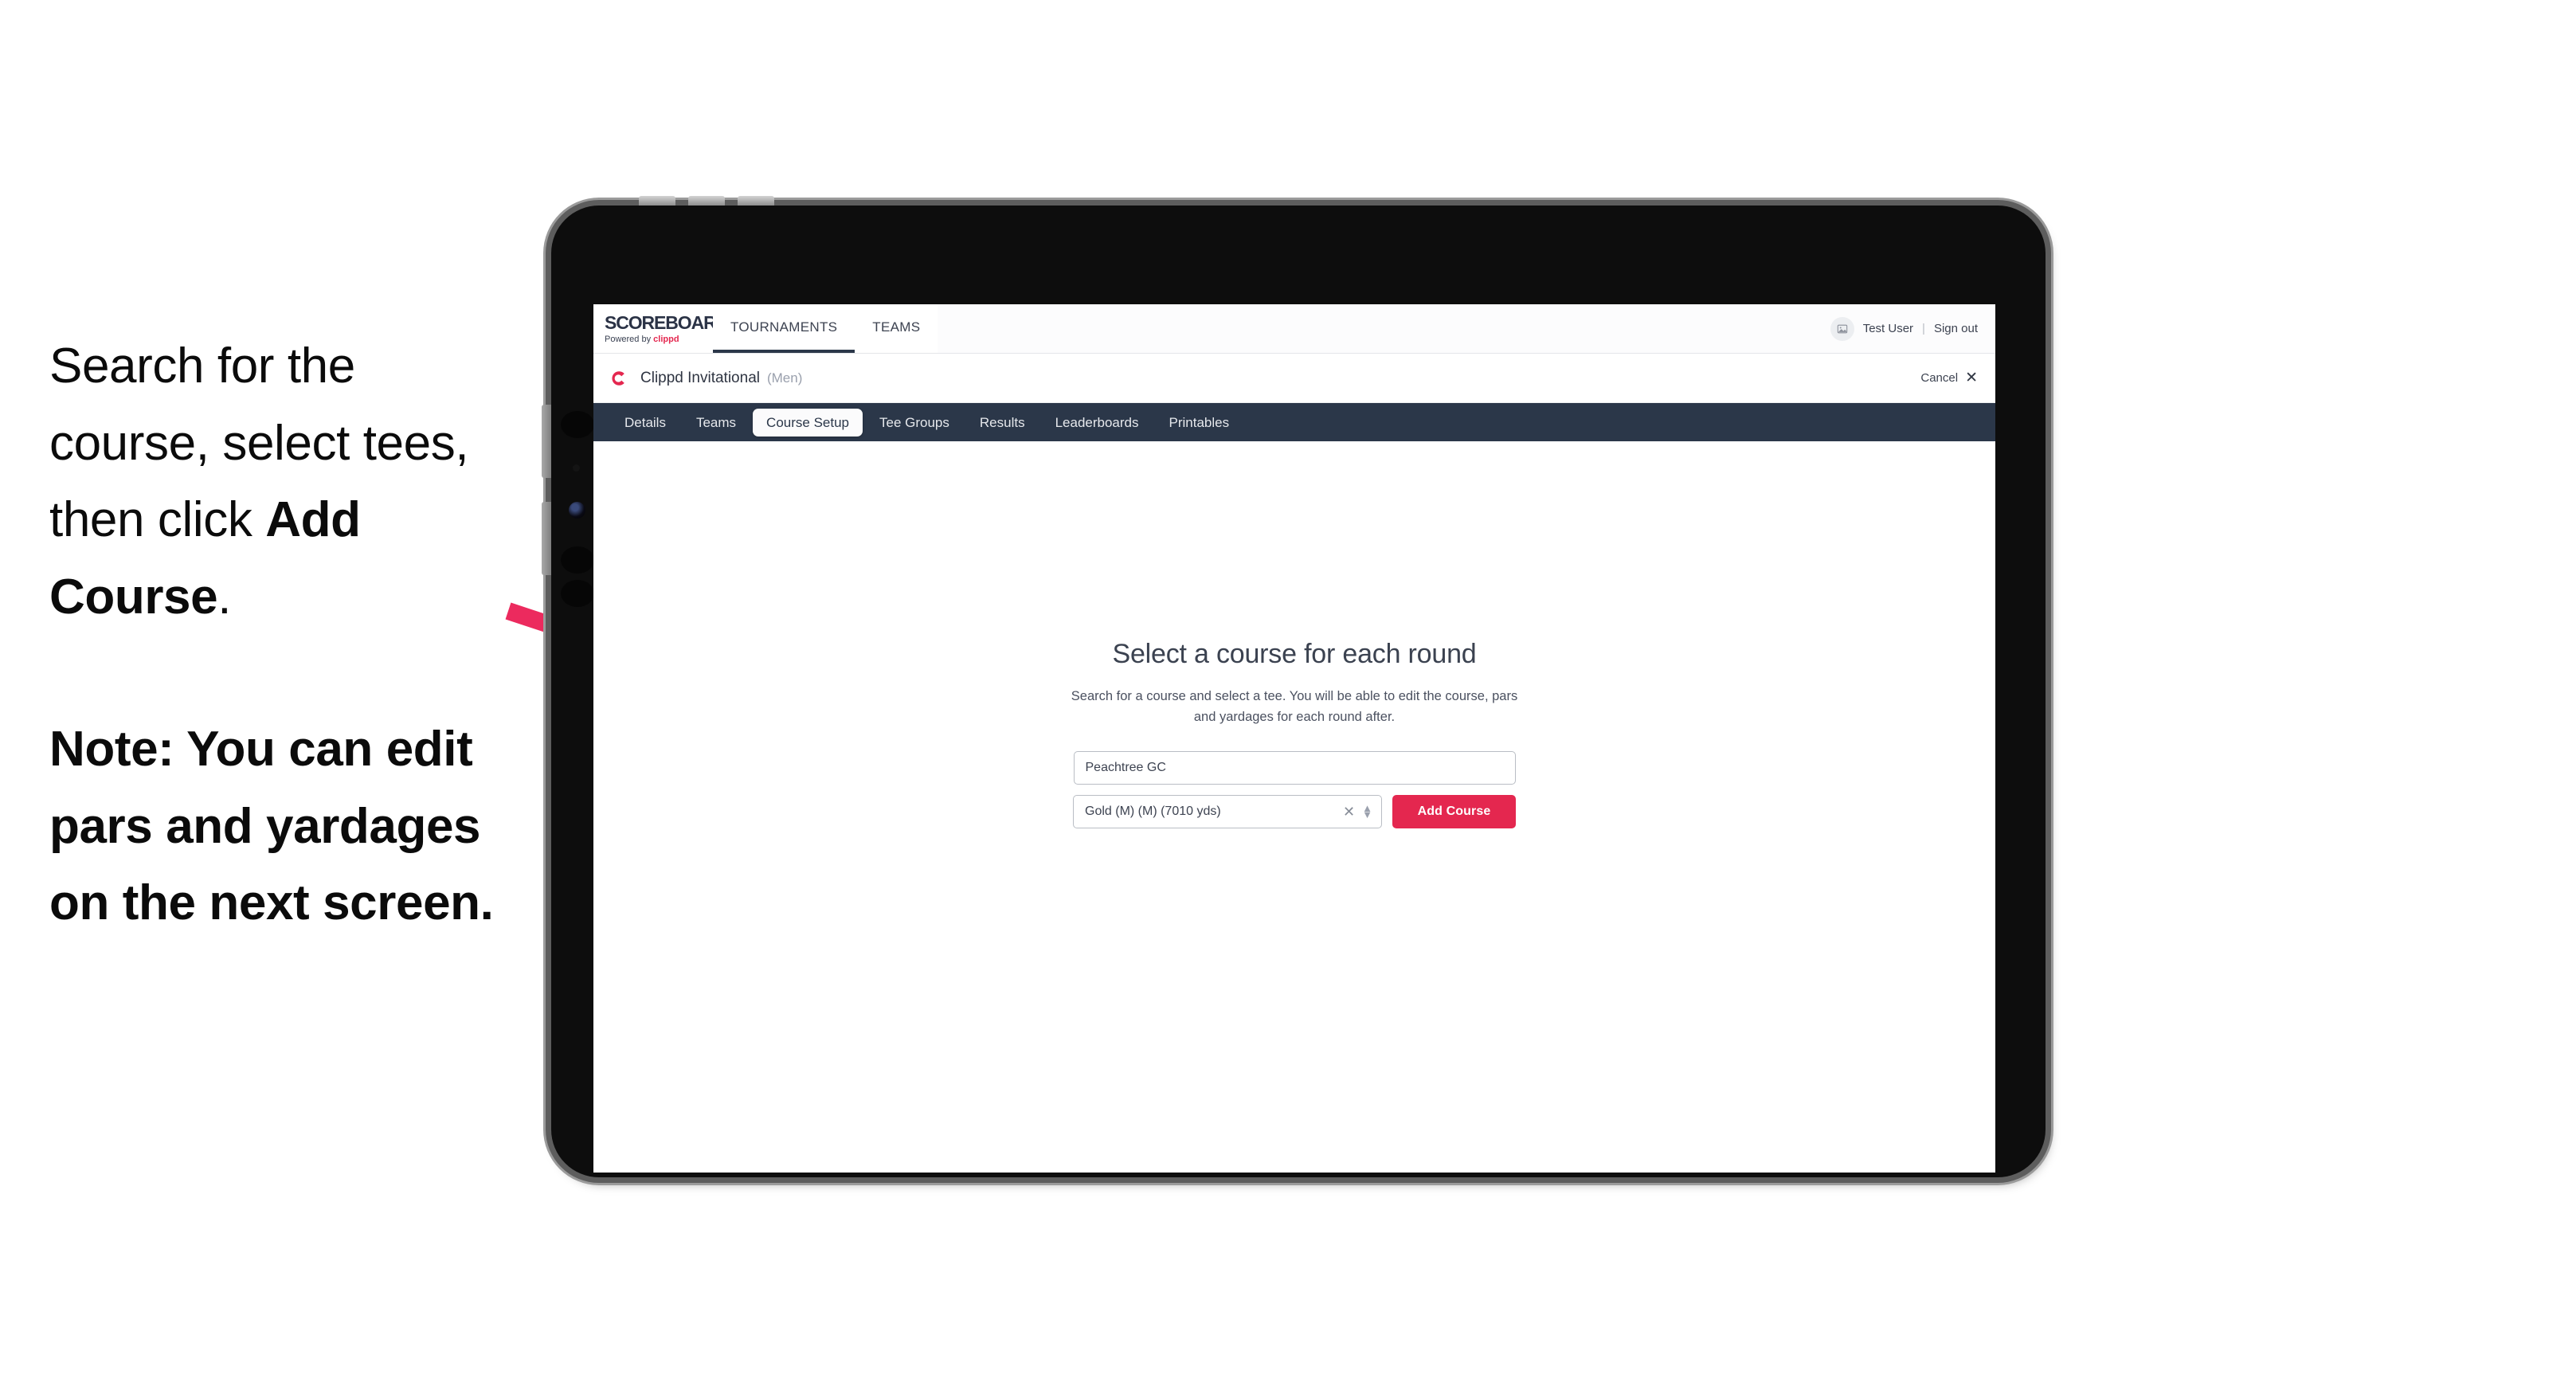 This screenshot has width=2576, height=1386. What do you see at coordinates (546, 441) in the screenshot?
I see `device-volume-up-button` at bounding box center [546, 441].